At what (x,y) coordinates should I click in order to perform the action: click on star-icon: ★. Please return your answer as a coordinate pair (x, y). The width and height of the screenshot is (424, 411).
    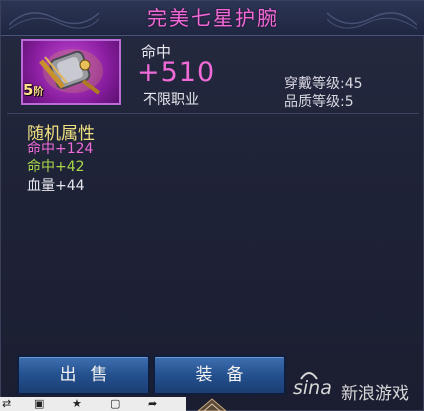
    Looking at the image, I should click on (77, 404).